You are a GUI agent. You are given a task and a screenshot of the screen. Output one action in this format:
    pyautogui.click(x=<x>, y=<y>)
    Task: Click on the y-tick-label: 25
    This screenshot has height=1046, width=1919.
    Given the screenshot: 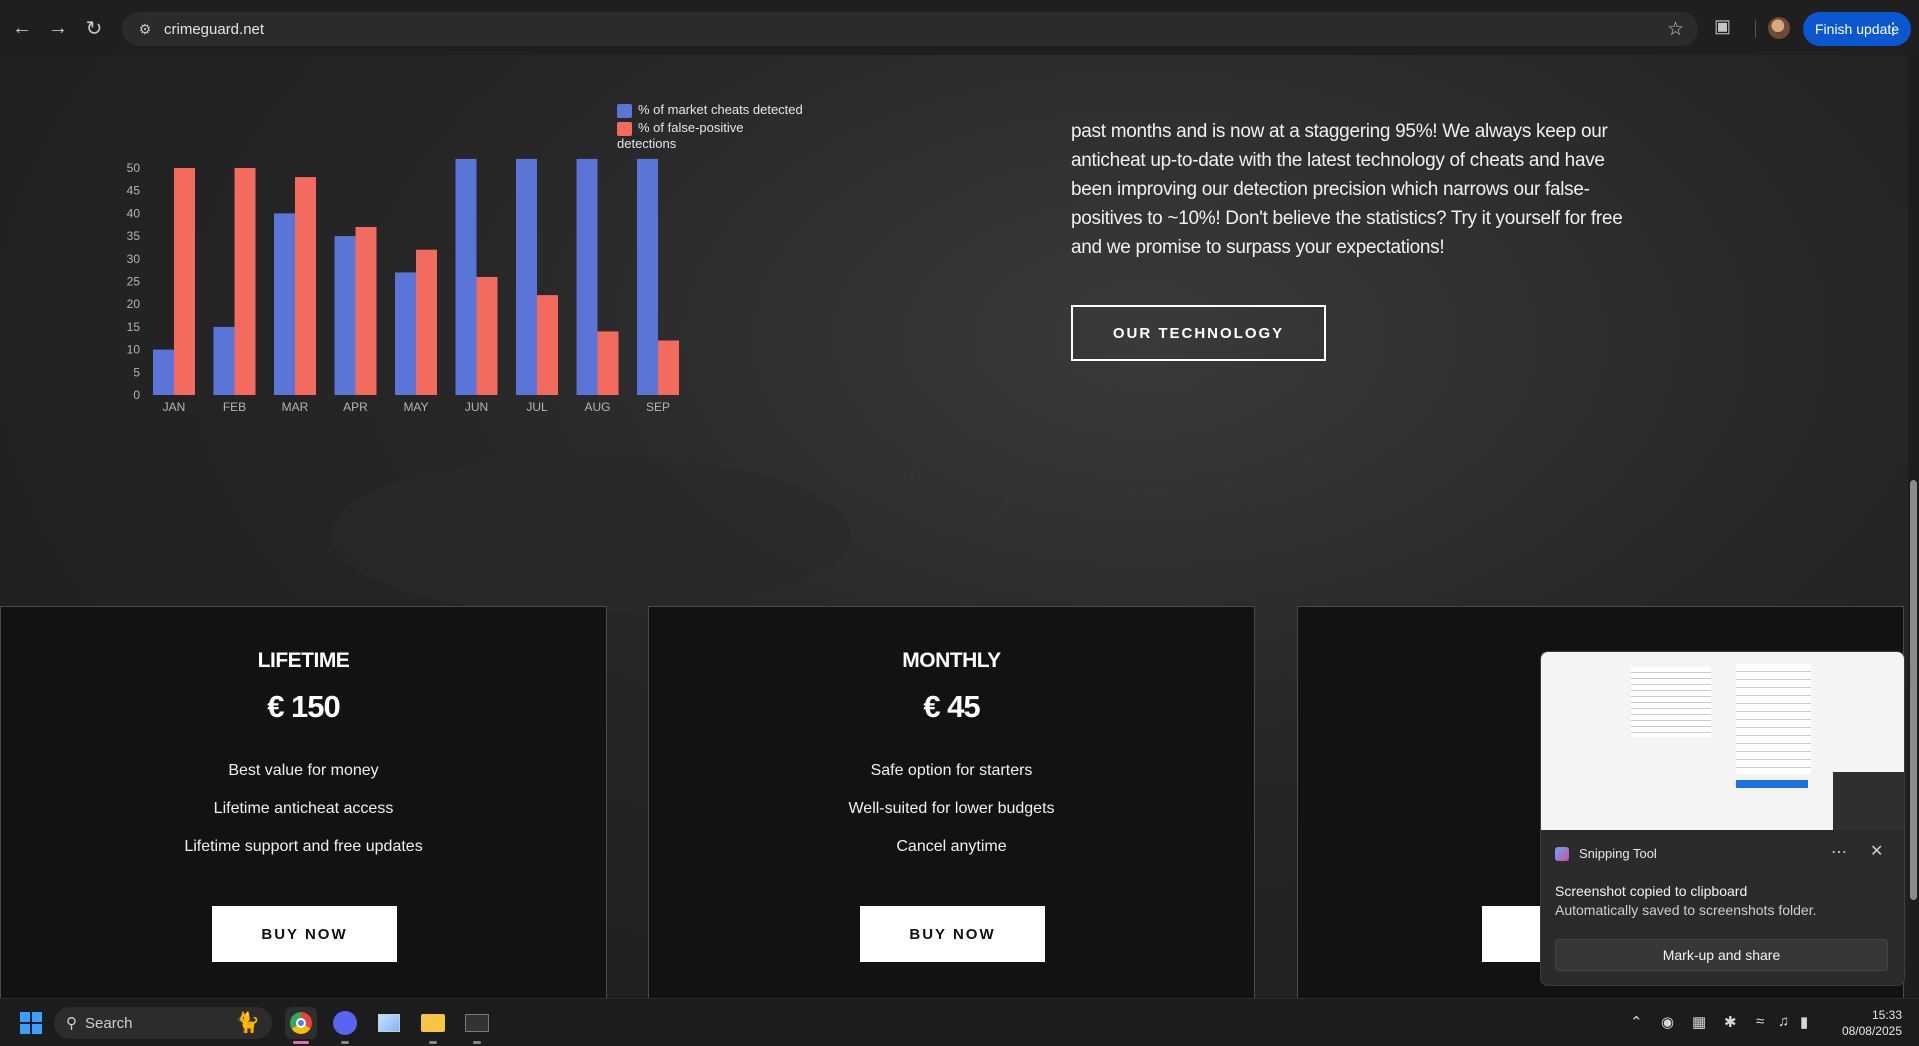 What is the action you would take?
    pyautogui.click(x=134, y=282)
    